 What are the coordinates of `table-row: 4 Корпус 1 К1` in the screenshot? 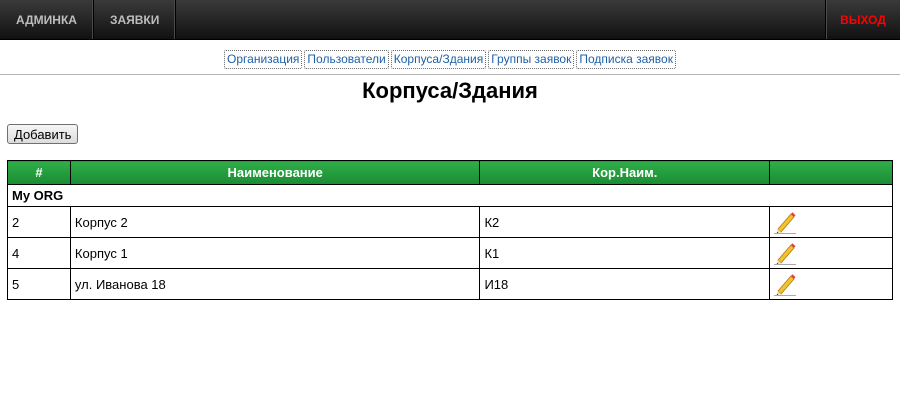 It's located at (450, 253).